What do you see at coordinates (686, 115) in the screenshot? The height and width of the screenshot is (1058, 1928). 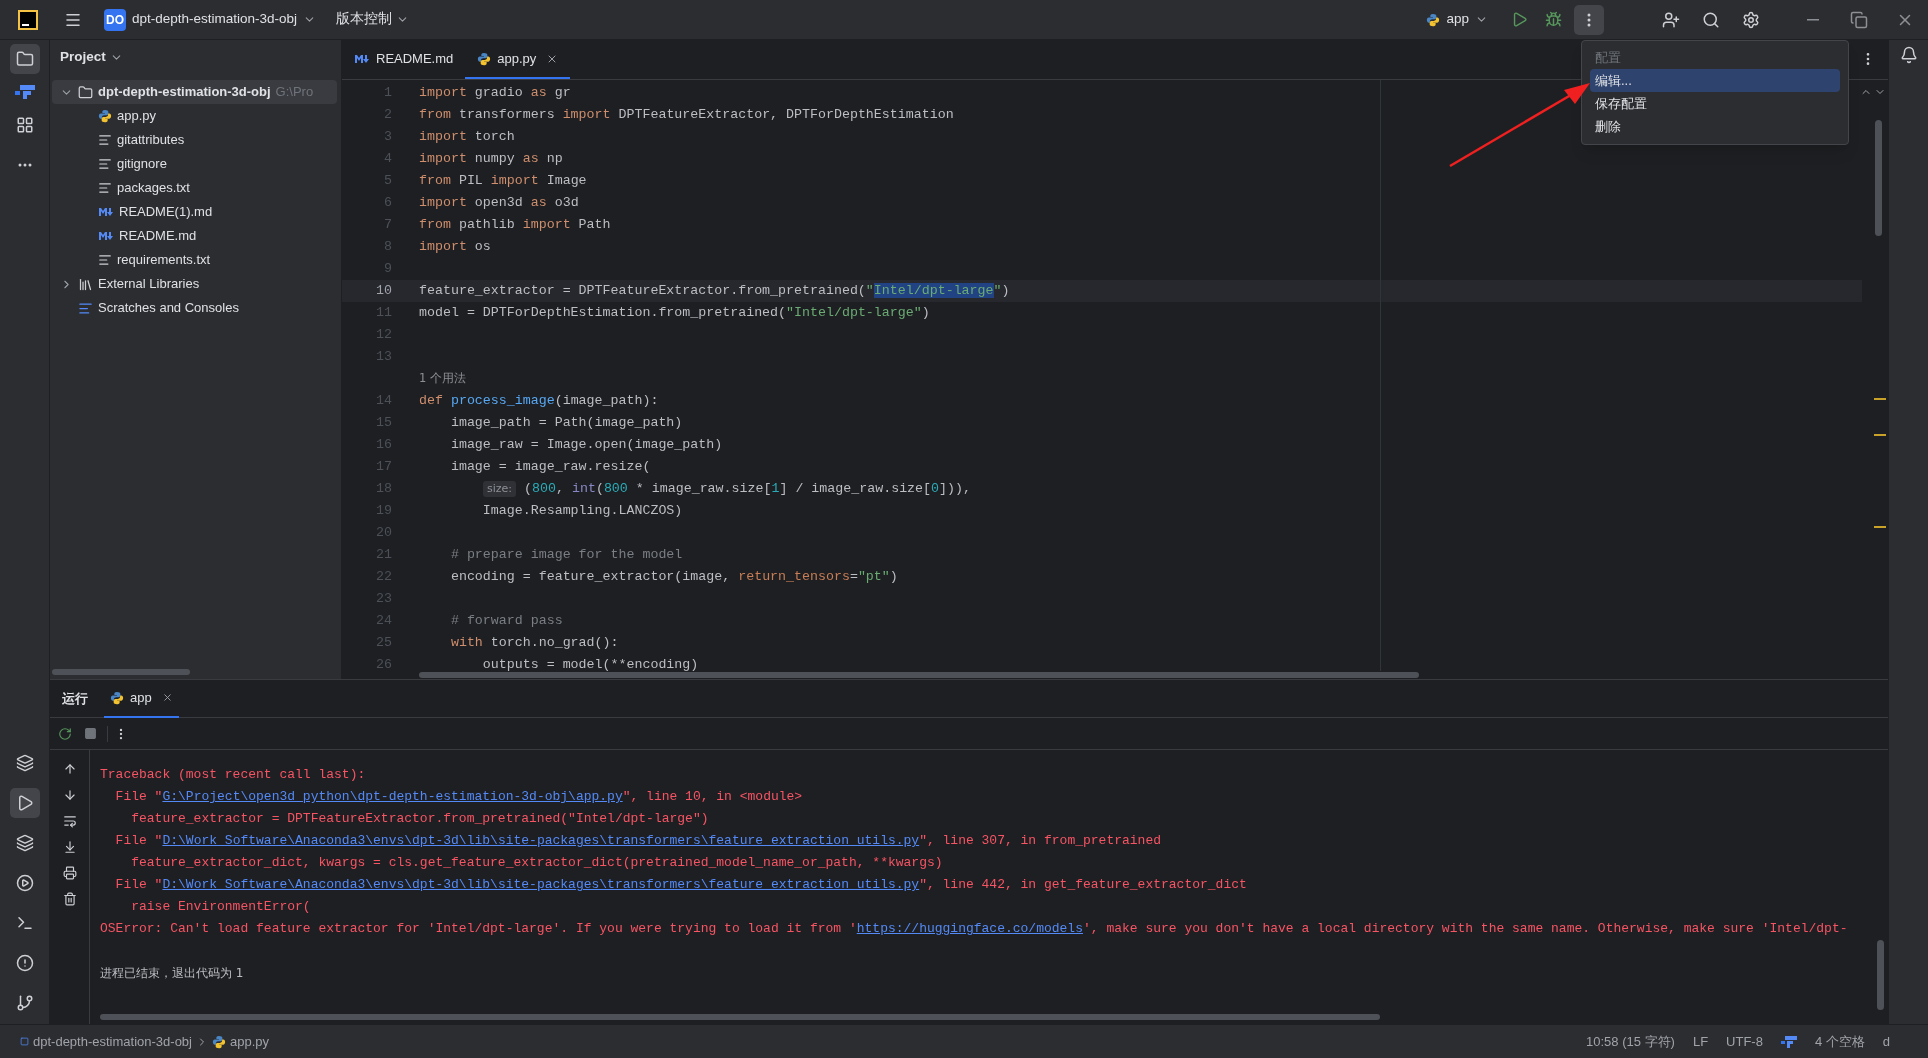 I see `code-text: from transformers import DPTFeatureExtractor, DPTForDepthEstimation` at bounding box center [686, 115].